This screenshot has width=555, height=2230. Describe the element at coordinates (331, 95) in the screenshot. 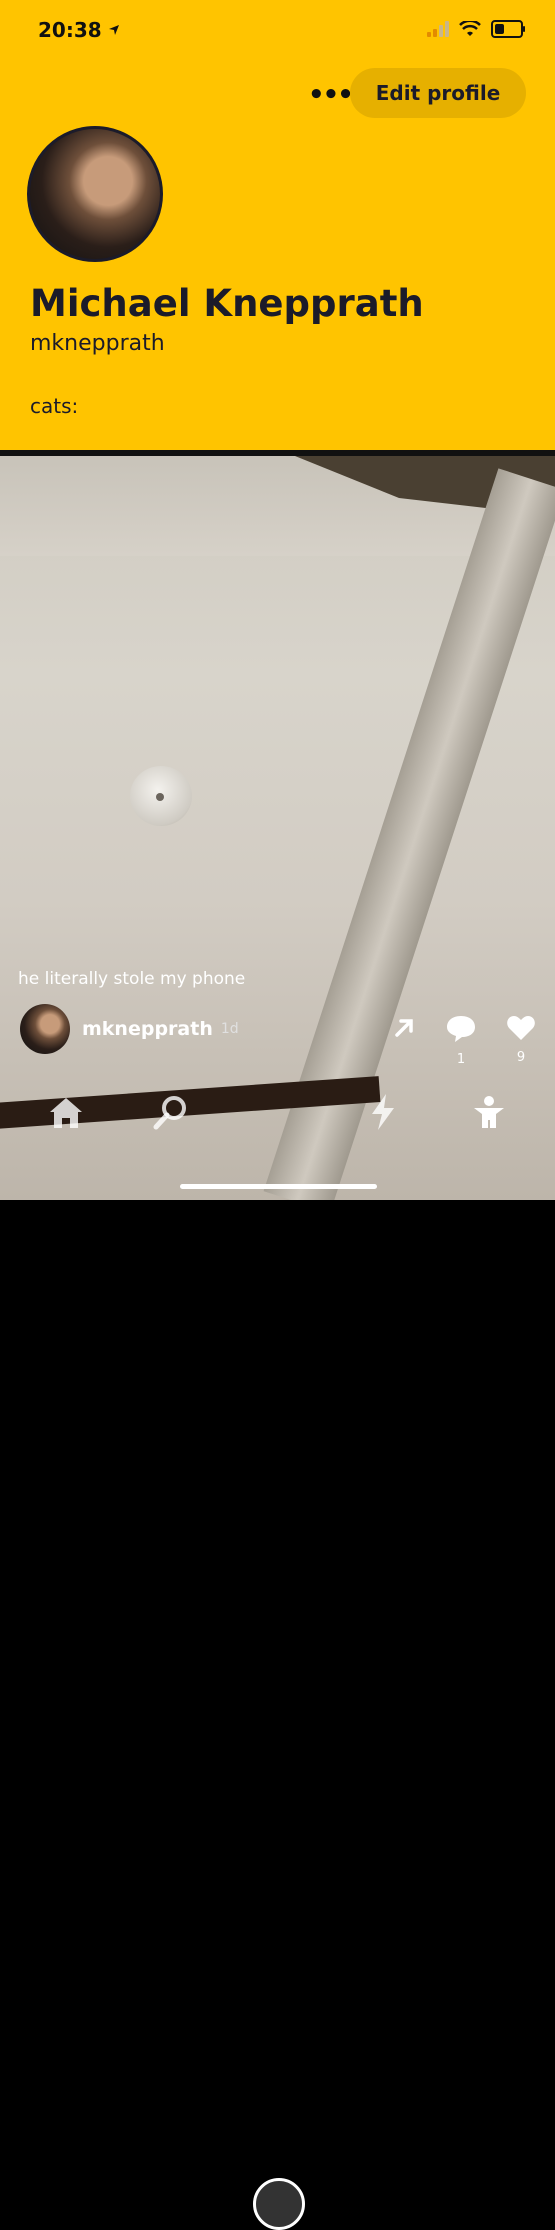

I see `more-options-button: •••` at that location.